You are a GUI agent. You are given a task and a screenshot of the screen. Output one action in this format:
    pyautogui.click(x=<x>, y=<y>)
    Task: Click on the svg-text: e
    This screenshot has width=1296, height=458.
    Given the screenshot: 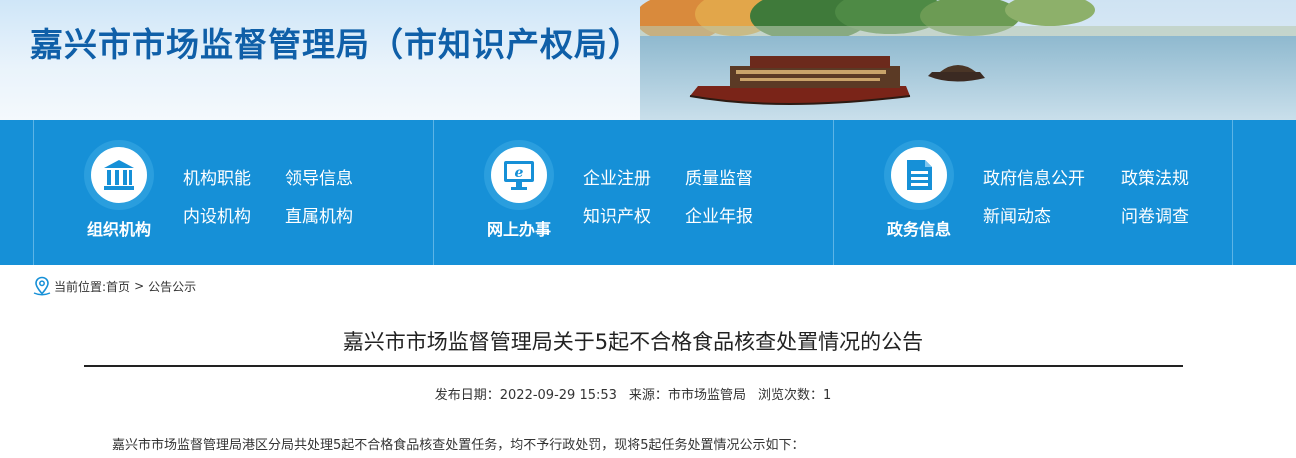 What is the action you would take?
    pyautogui.click(x=519, y=173)
    